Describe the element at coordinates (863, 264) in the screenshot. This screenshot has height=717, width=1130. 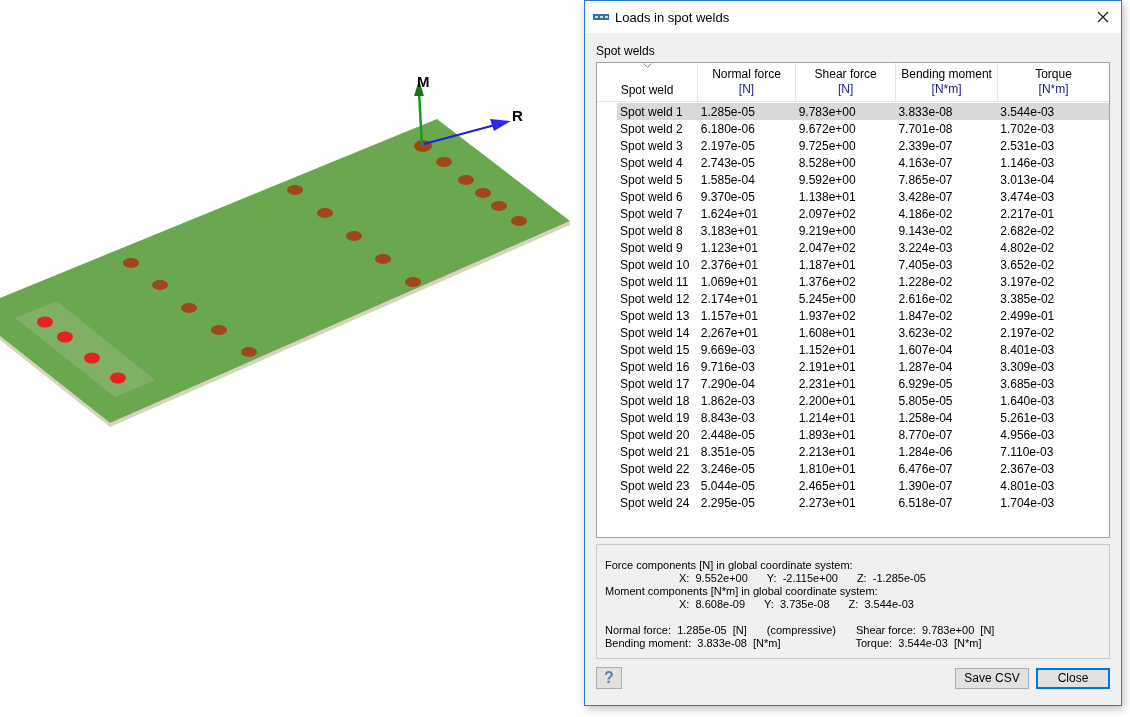
I see `table-row: Spot weld 10 2.376e+01 1.187e+01 7.405e-03 3.652e-02` at that location.